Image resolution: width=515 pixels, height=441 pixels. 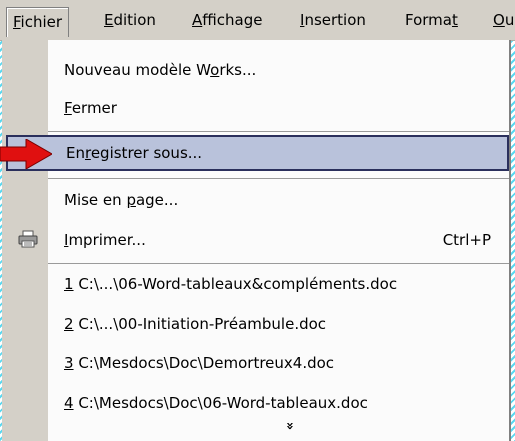 What do you see at coordinates (289, 426) in the screenshot?
I see `double-chevron-down-icon: »` at bounding box center [289, 426].